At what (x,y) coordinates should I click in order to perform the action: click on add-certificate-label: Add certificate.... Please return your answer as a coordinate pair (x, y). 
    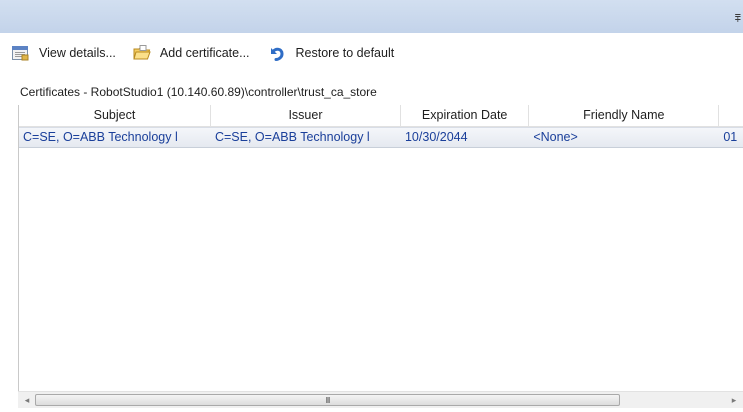
    Looking at the image, I should click on (204, 52).